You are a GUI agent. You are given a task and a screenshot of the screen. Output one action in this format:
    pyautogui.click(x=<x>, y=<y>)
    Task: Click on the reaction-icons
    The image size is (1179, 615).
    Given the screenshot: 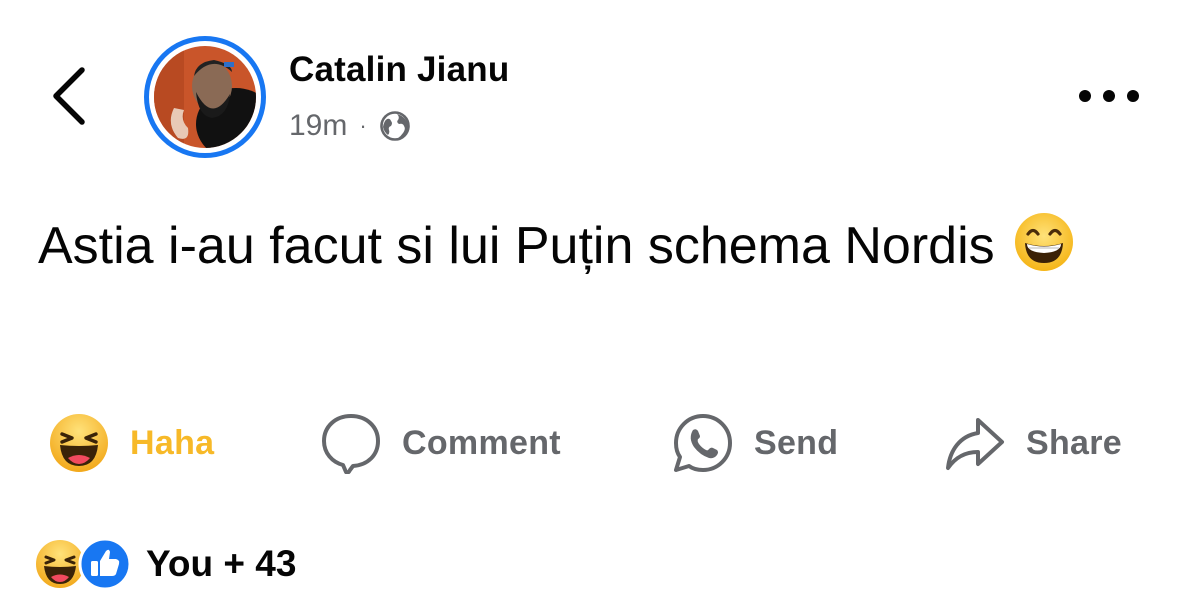 What is the action you would take?
    pyautogui.click(x=84, y=564)
    